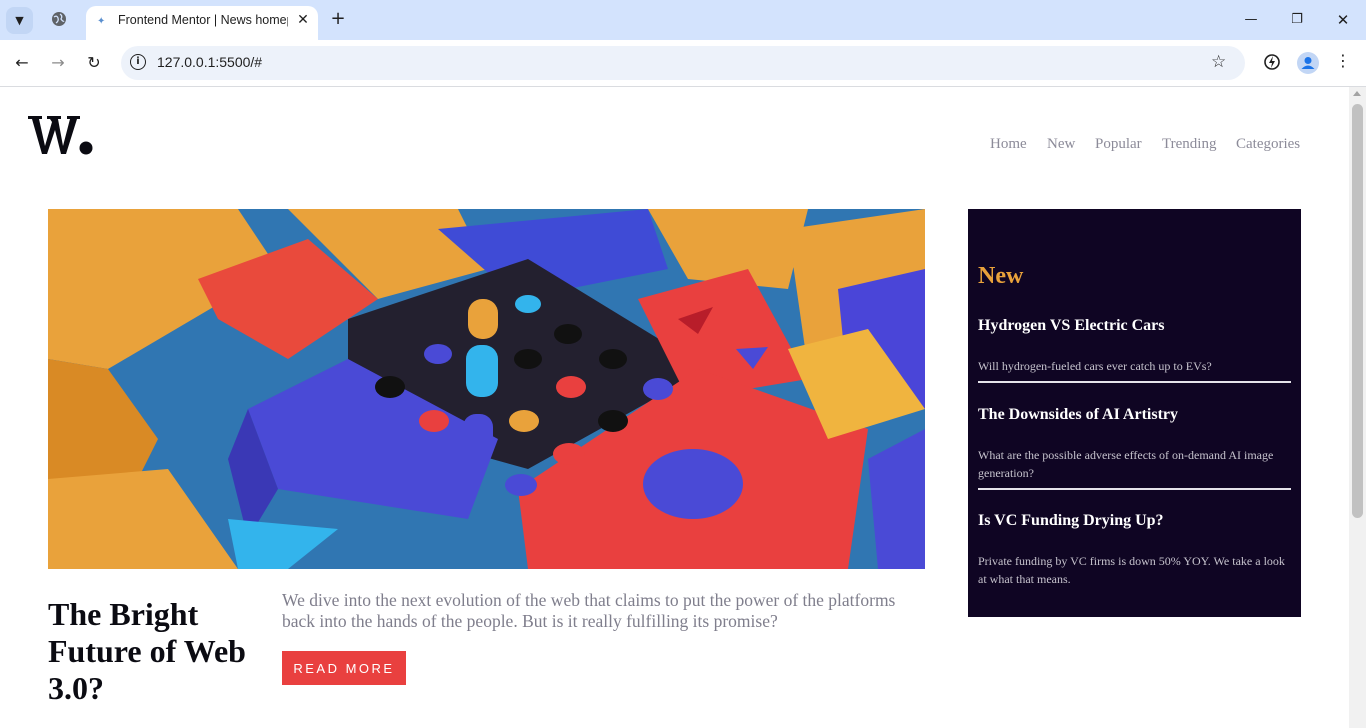  What do you see at coordinates (58, 63) in the screenshot?
I see `forward-icon: →` at bounding box center [58, 63].